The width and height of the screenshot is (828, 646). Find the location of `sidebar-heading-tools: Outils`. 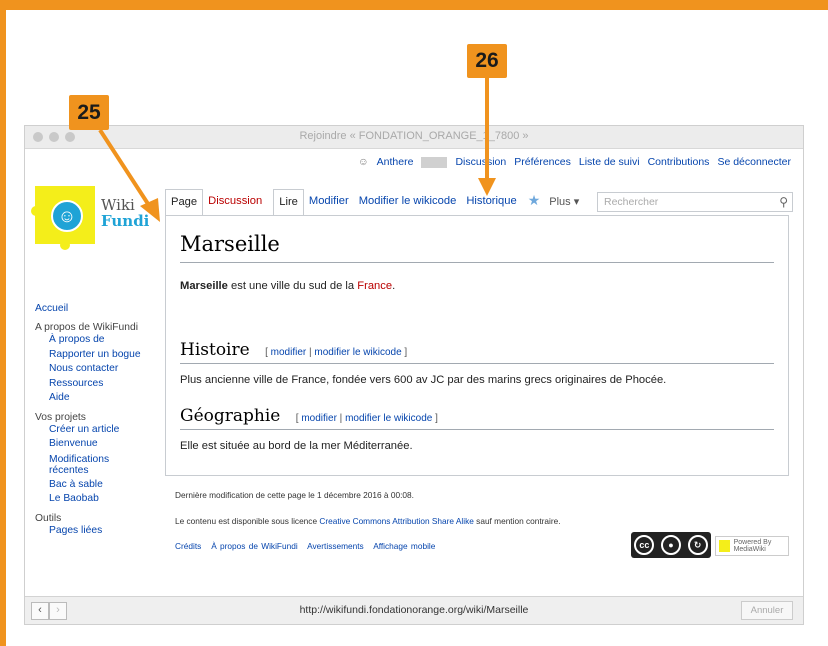

sidebar-heading-tools: Outils is located at coordinates (48, 518).